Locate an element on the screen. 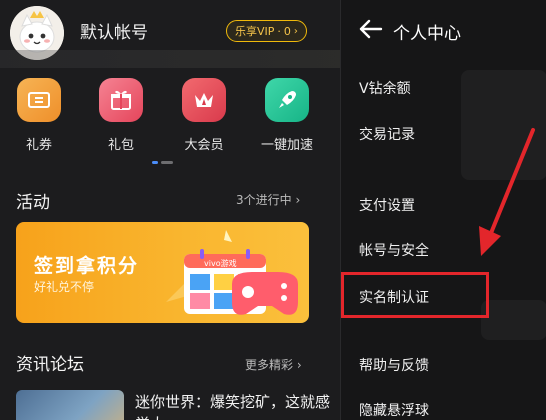 The height and width of the screenshot is (420, 546). forum-more-link: 更多精彩 › is located at coordinates (273, 364).